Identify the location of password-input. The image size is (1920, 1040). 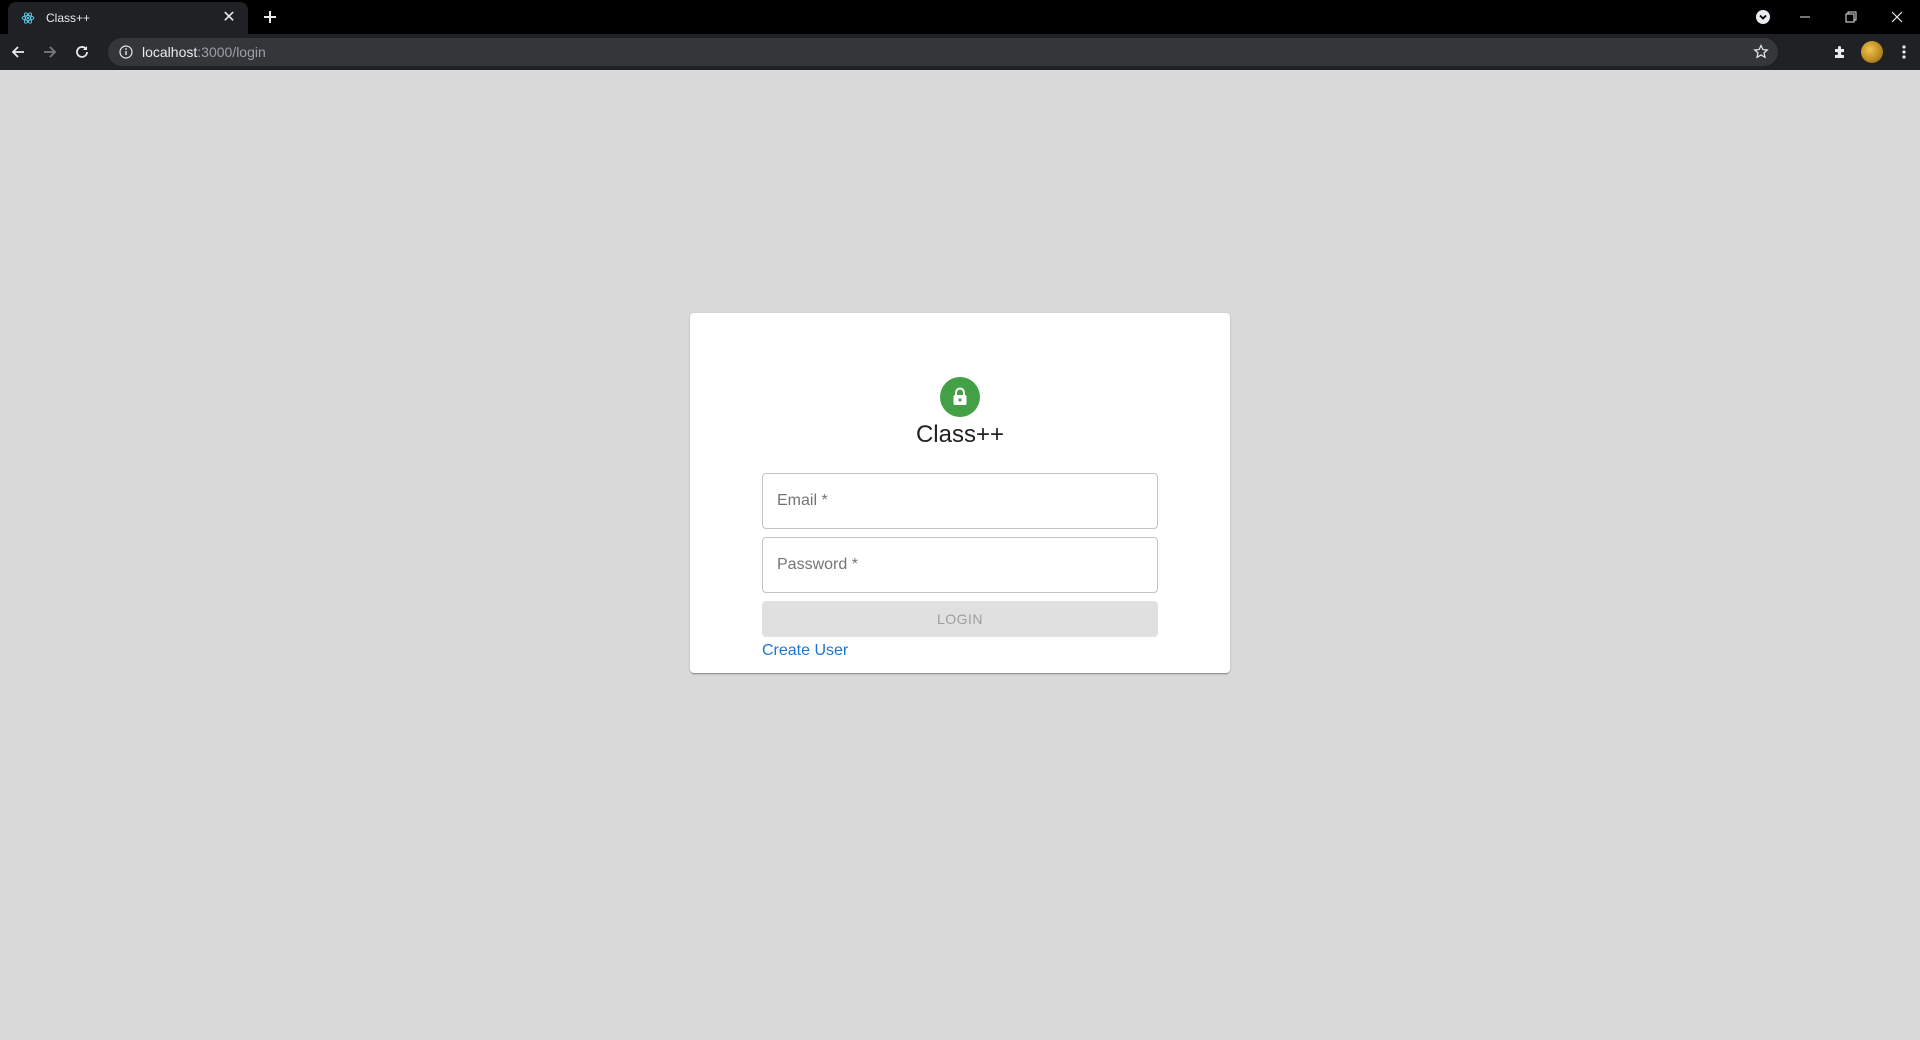
(960, 565).